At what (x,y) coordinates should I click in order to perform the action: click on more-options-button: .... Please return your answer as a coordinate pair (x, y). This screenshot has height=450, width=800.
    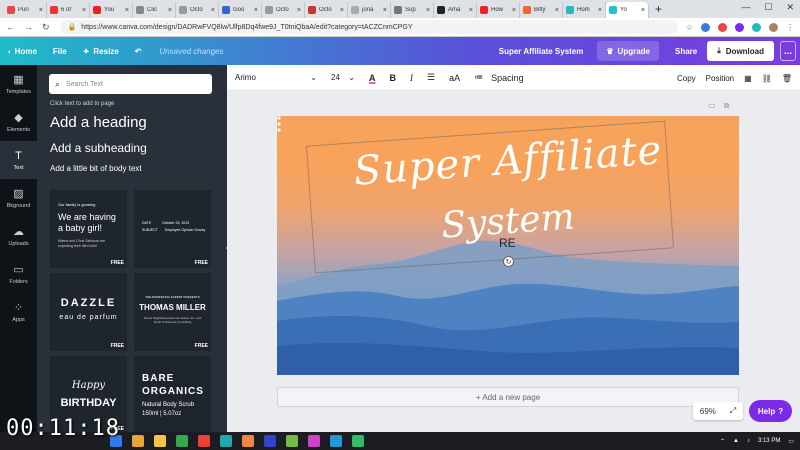
    Looking at the image, I should click on (788, 51).